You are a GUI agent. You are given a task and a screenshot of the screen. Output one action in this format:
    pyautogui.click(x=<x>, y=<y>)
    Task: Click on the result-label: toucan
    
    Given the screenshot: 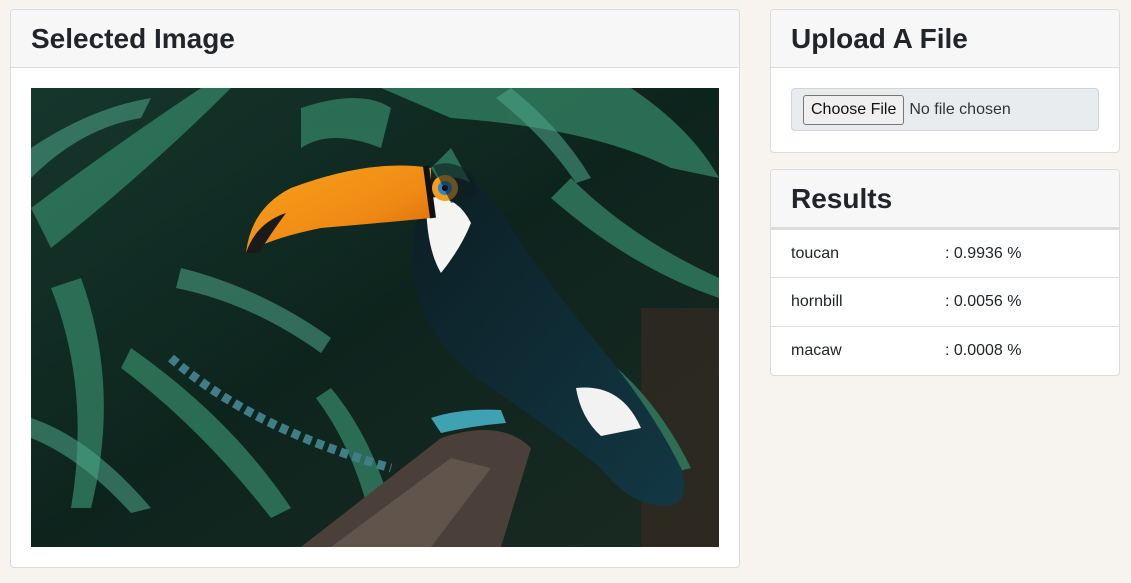 What is the action you would take?
    pyautogui.click(x=815, y=253)
    